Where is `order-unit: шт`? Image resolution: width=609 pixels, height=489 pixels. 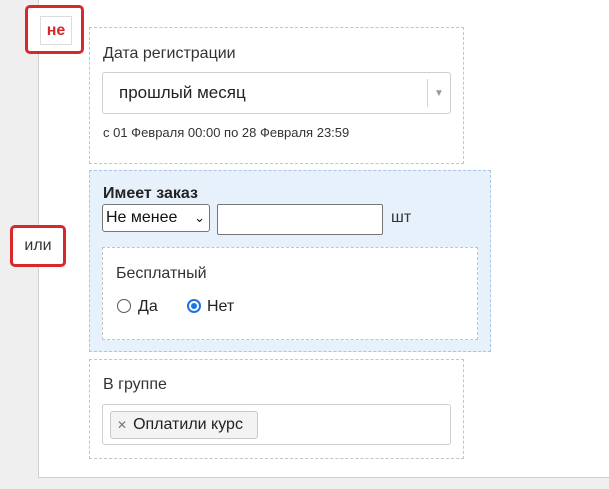 order-unit: шт is located at coordinates (401, 217).